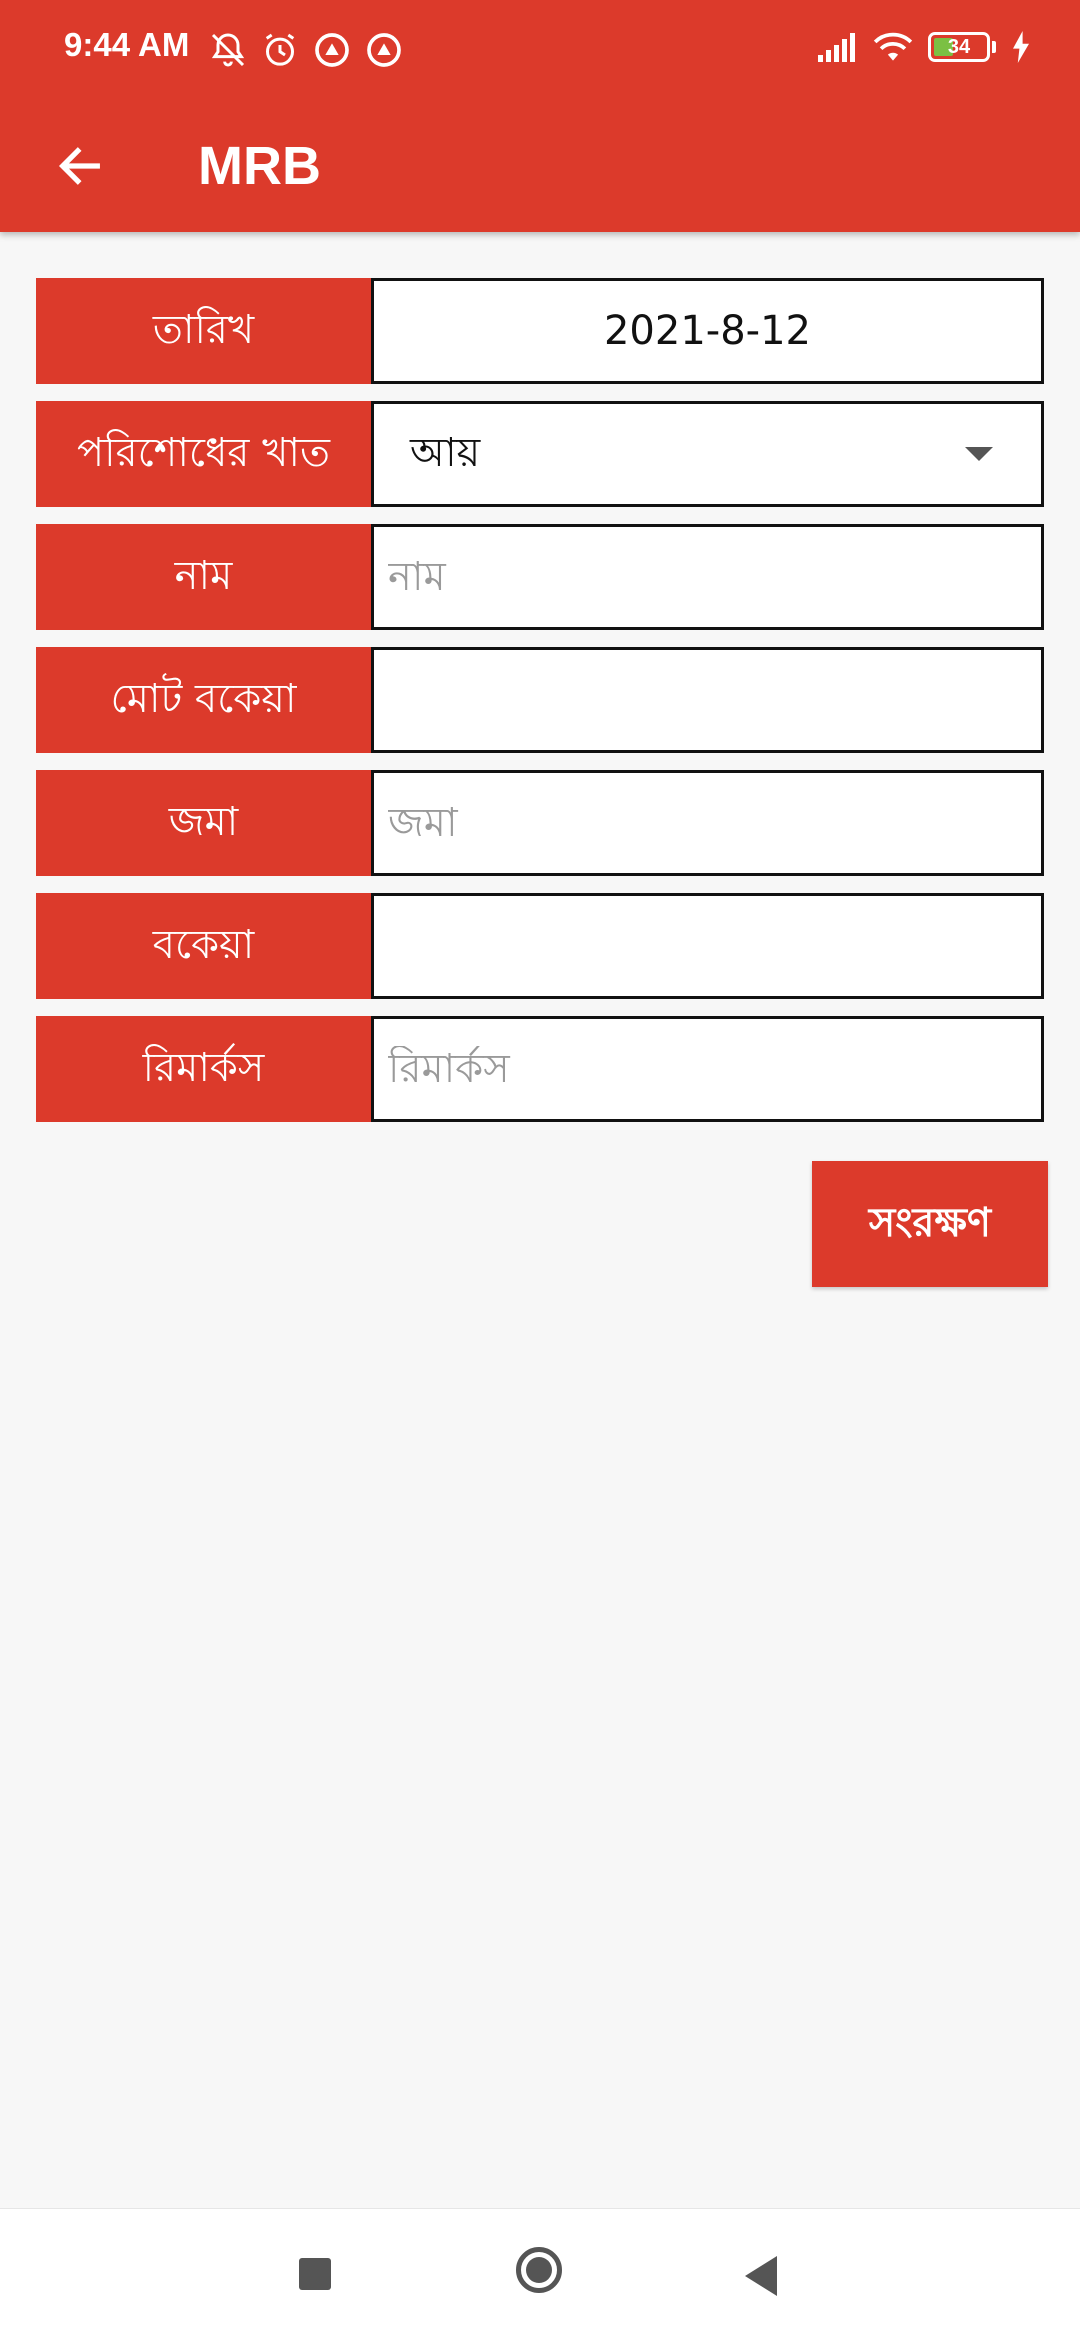  I want to click on circle-icon, so click(539, 2270).